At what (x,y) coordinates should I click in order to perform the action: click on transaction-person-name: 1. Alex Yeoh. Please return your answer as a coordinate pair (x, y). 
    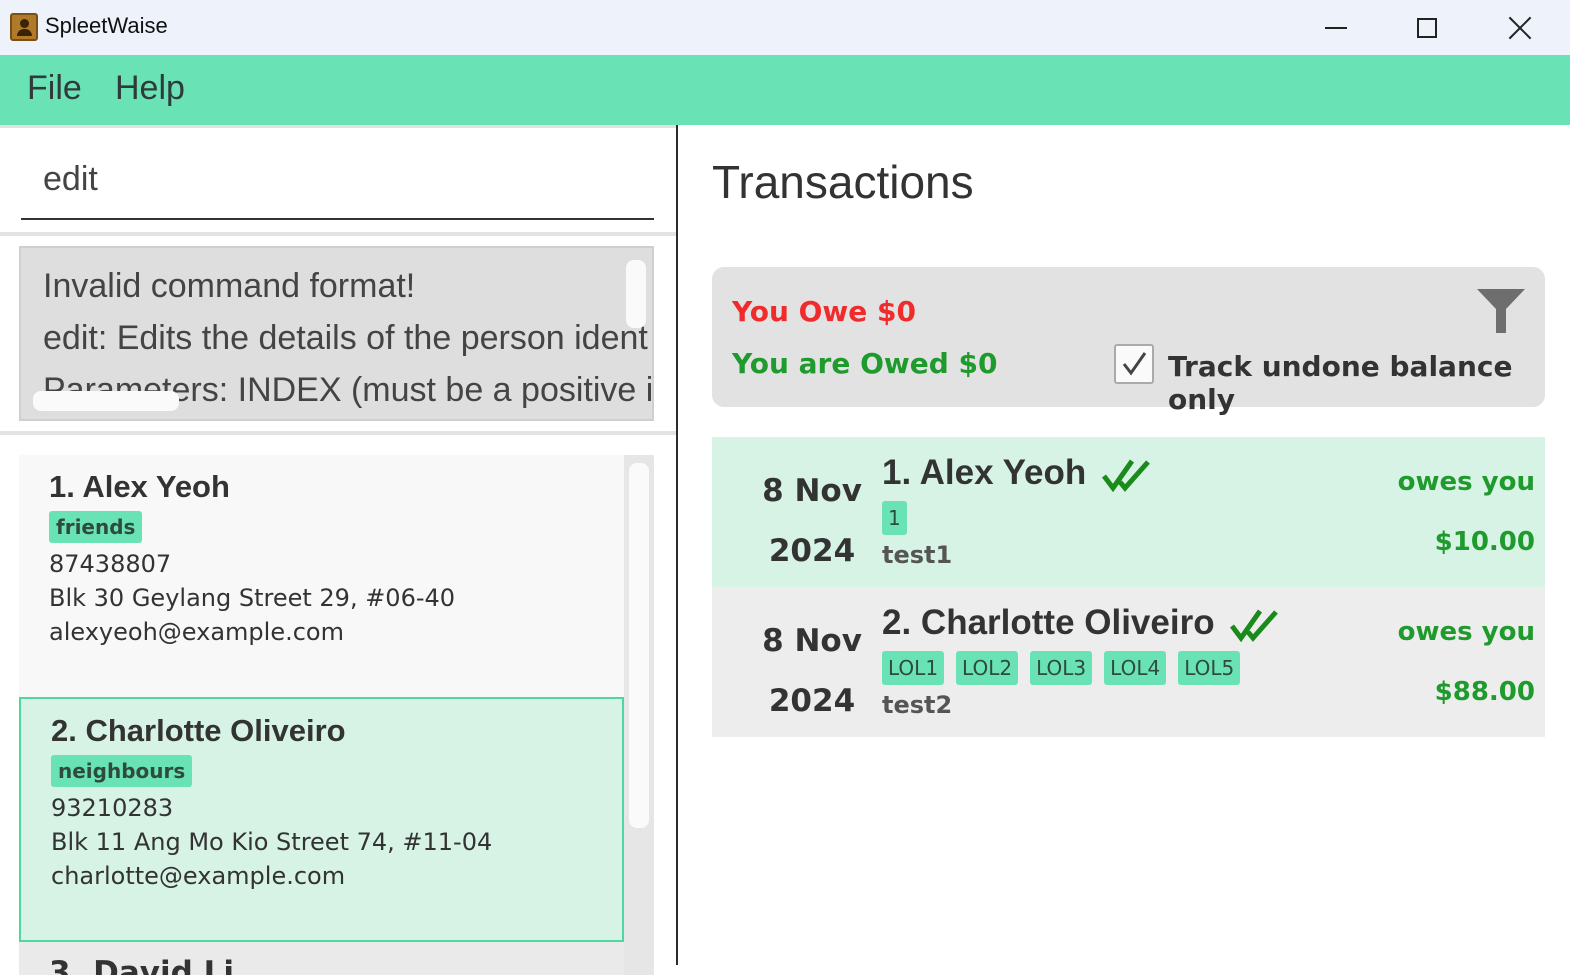
    Looking at the image, I should click on (984, 472).